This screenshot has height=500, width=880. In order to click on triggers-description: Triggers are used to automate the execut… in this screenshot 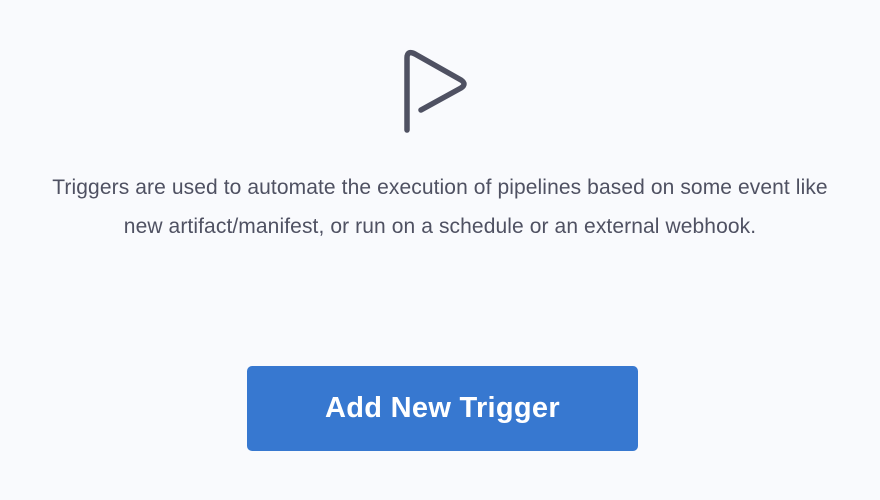, I will do `click(440, 207)`.